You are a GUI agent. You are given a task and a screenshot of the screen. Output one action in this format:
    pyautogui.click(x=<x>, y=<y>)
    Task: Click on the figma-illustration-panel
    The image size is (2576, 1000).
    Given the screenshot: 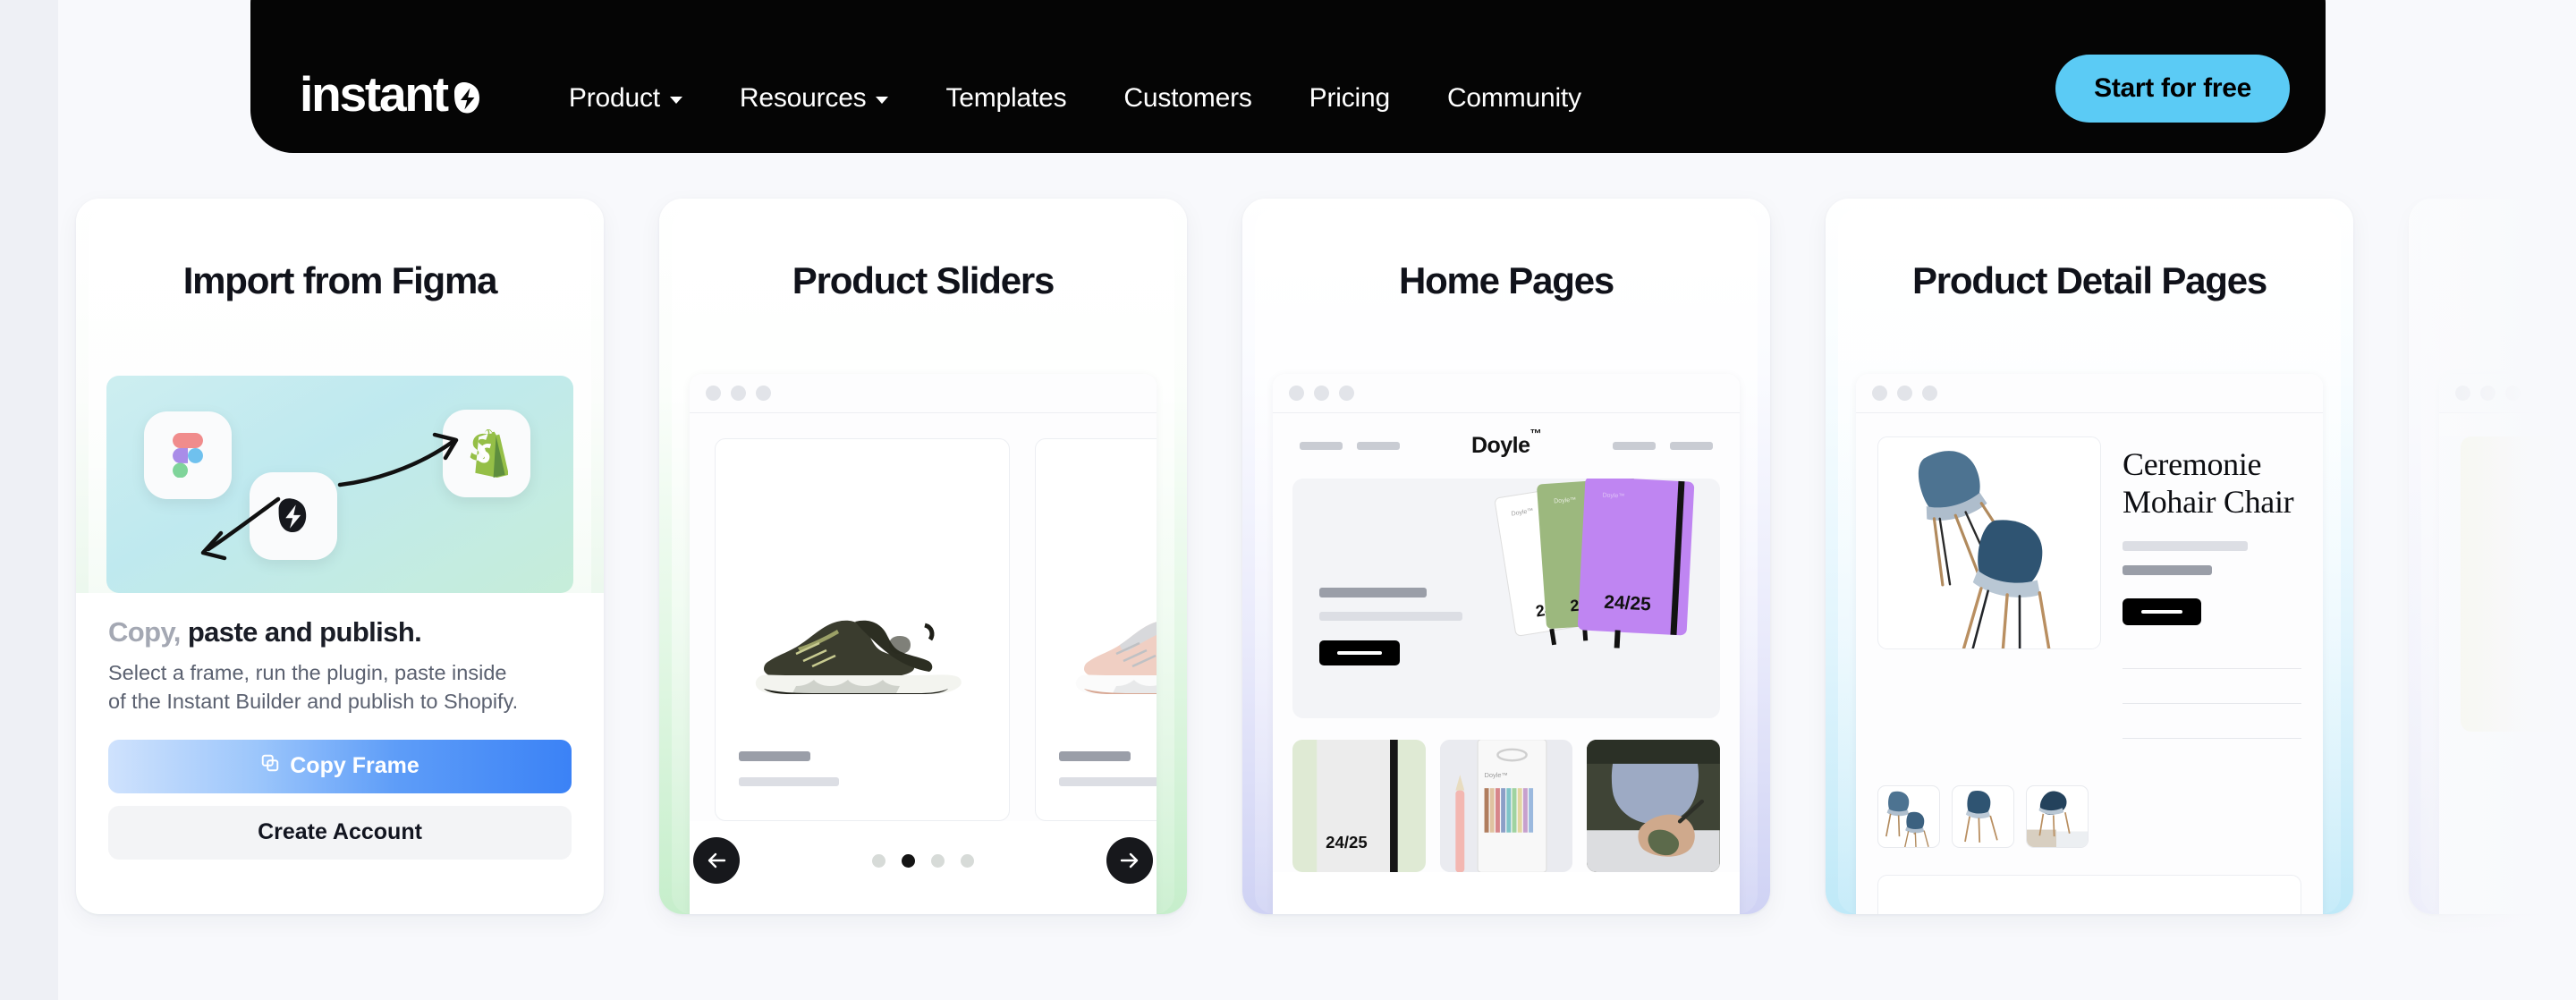 What is the action you would take?
    pyautogui.click(x=339, y=485)
    